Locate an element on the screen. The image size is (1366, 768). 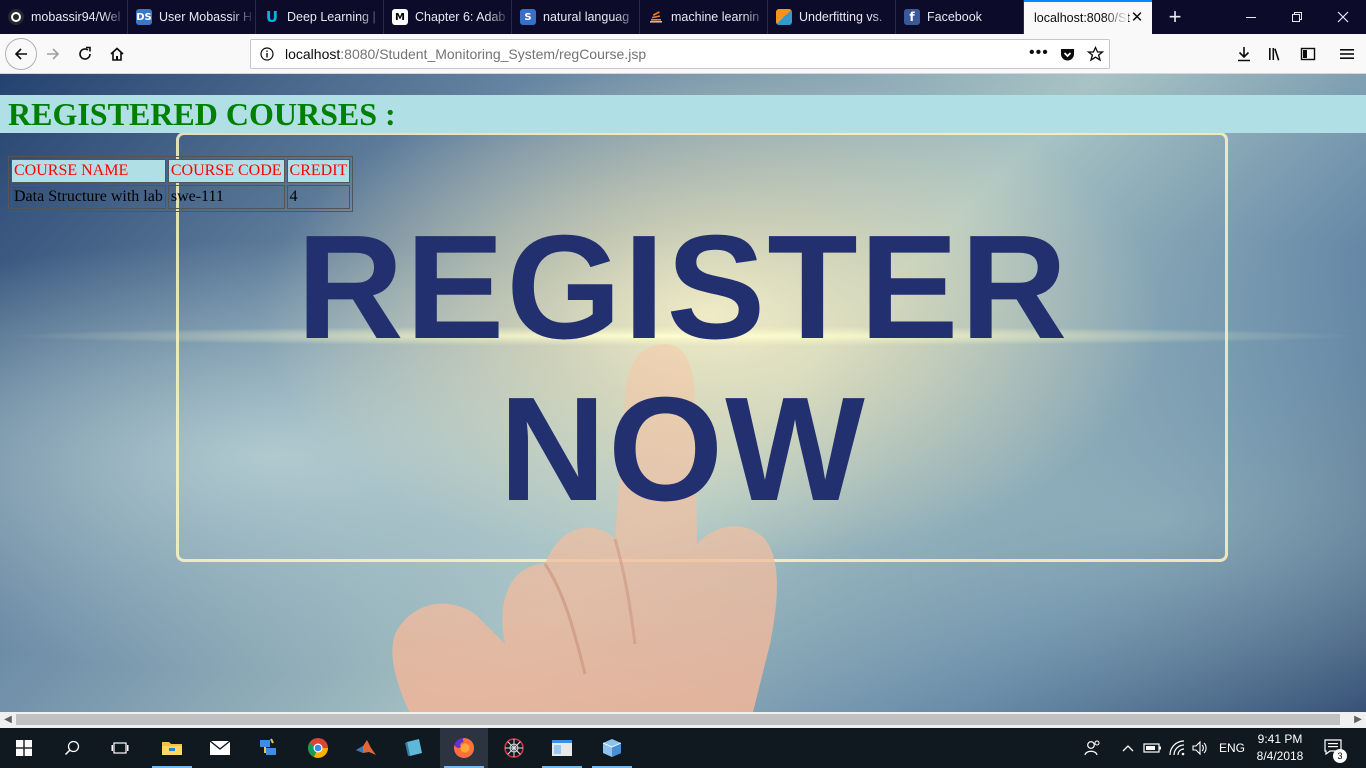
clock-date: 8/4/2018 is located at coordinates (1280, 756).